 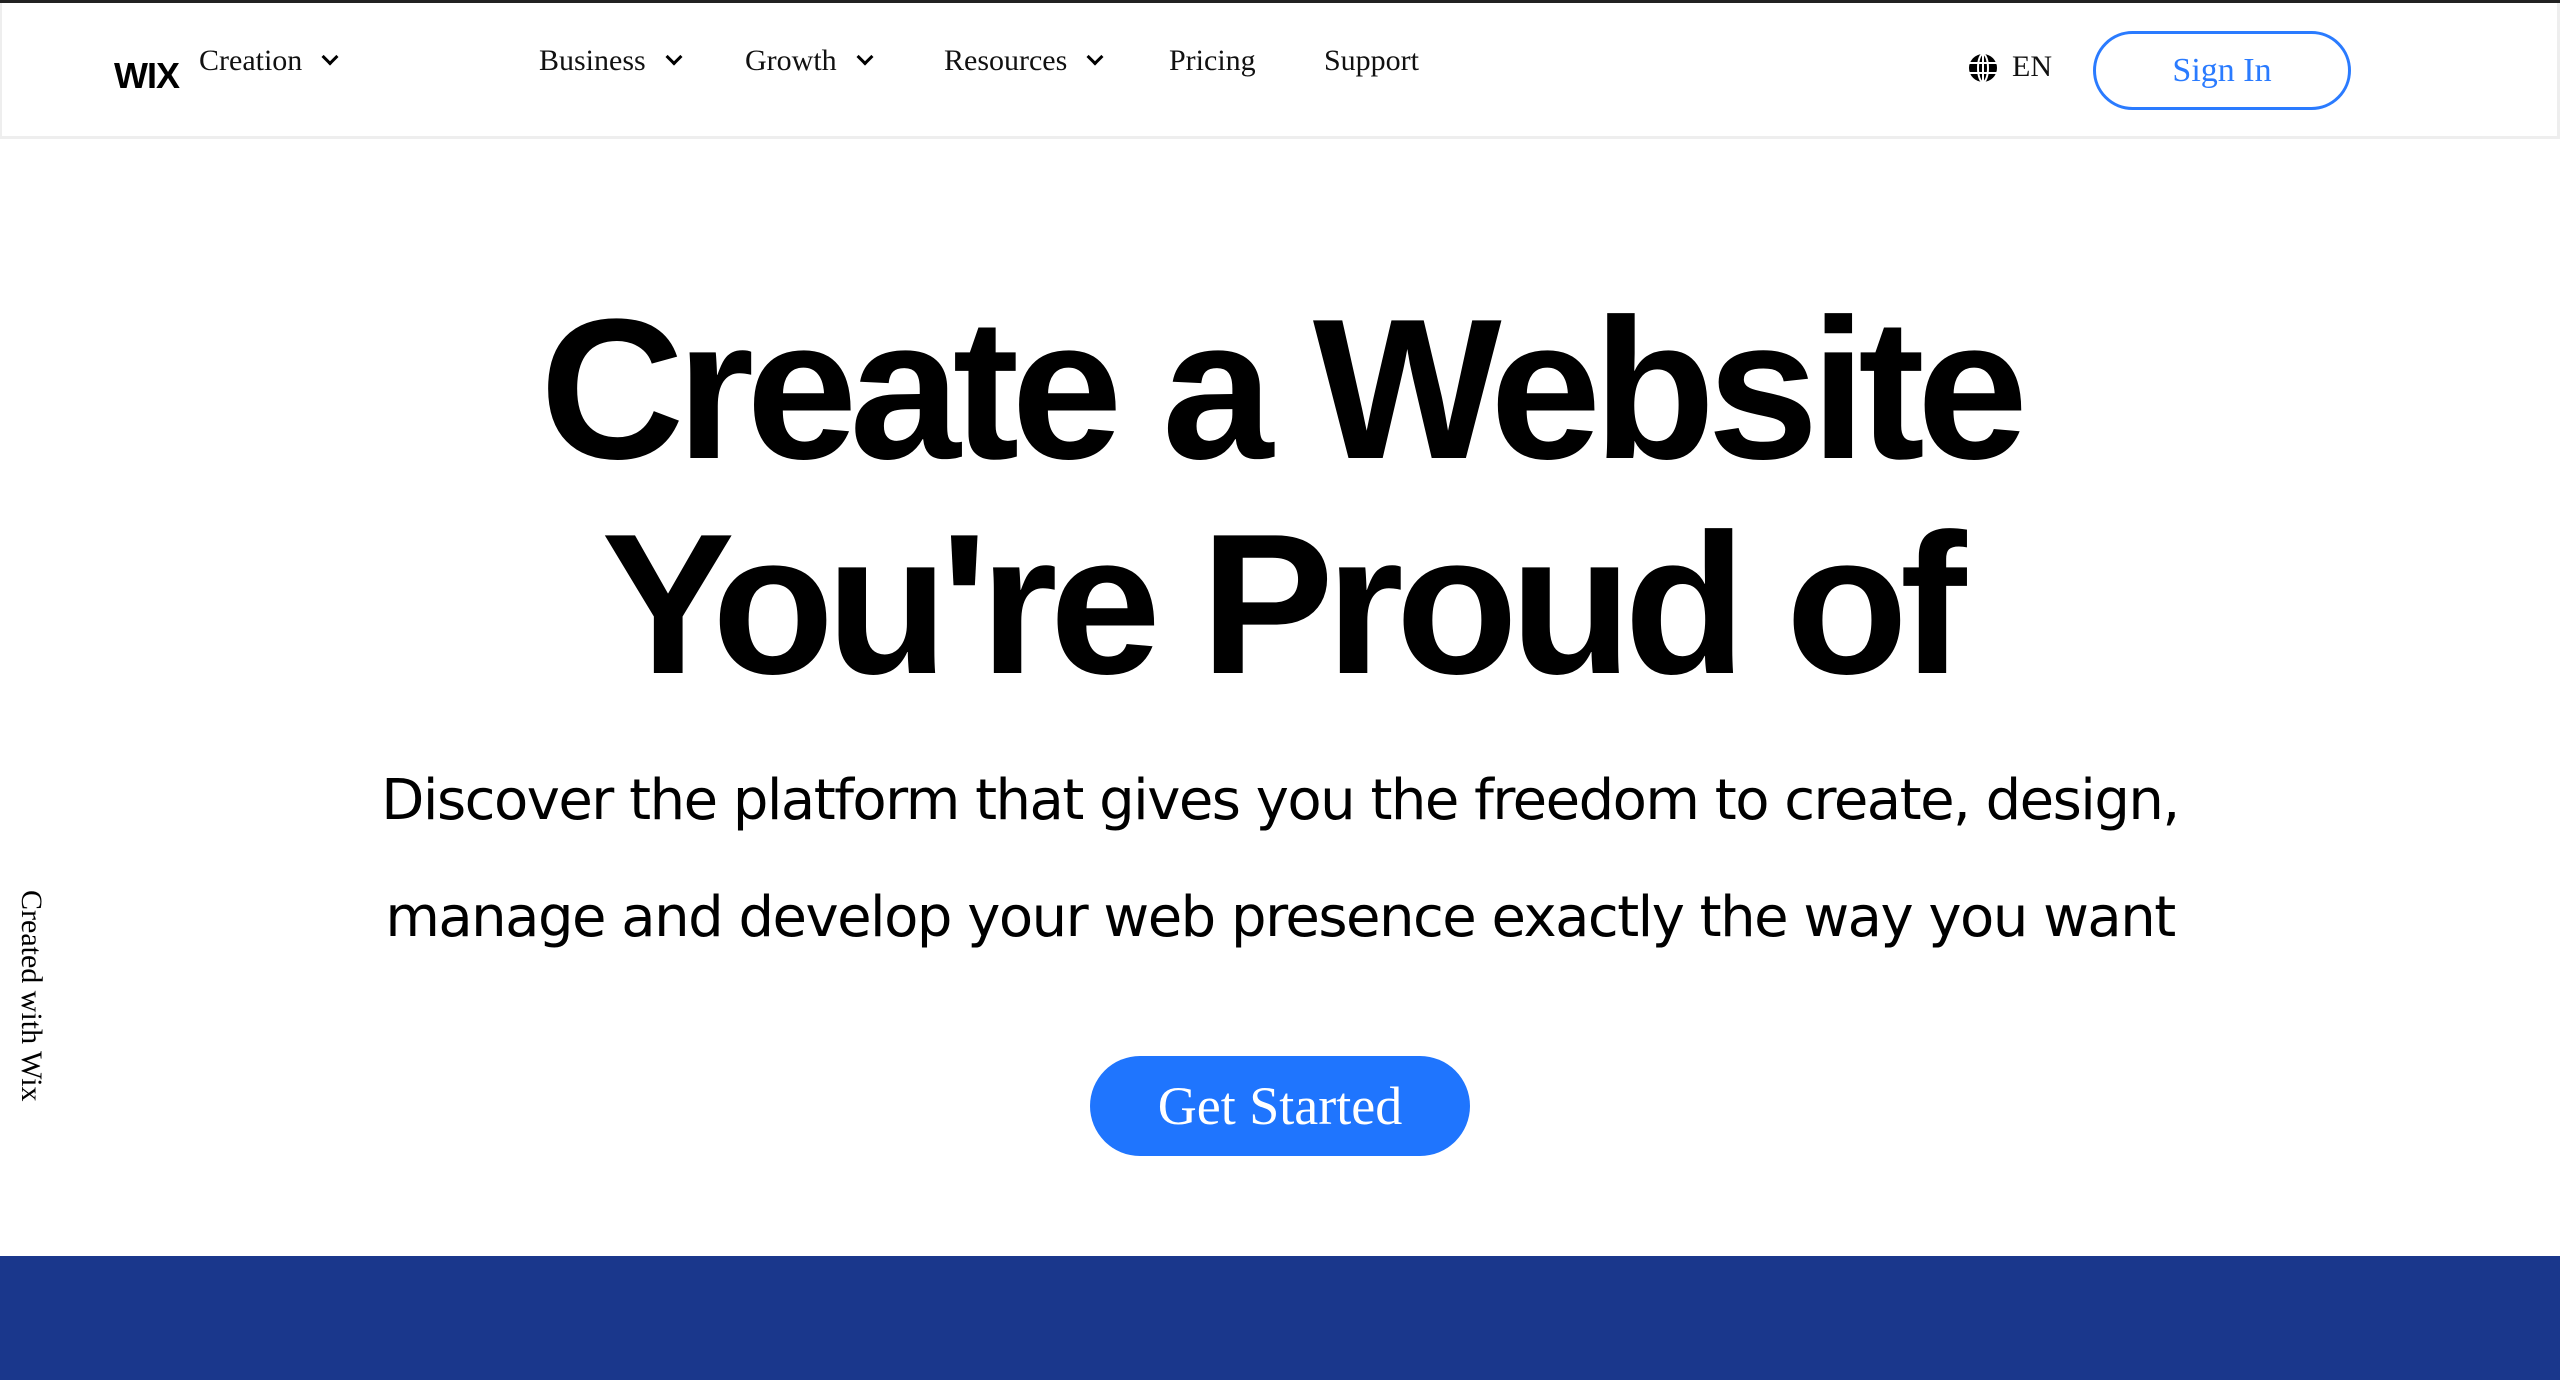 I want to click on nav-label: Growth, so click(x=791, y=60).